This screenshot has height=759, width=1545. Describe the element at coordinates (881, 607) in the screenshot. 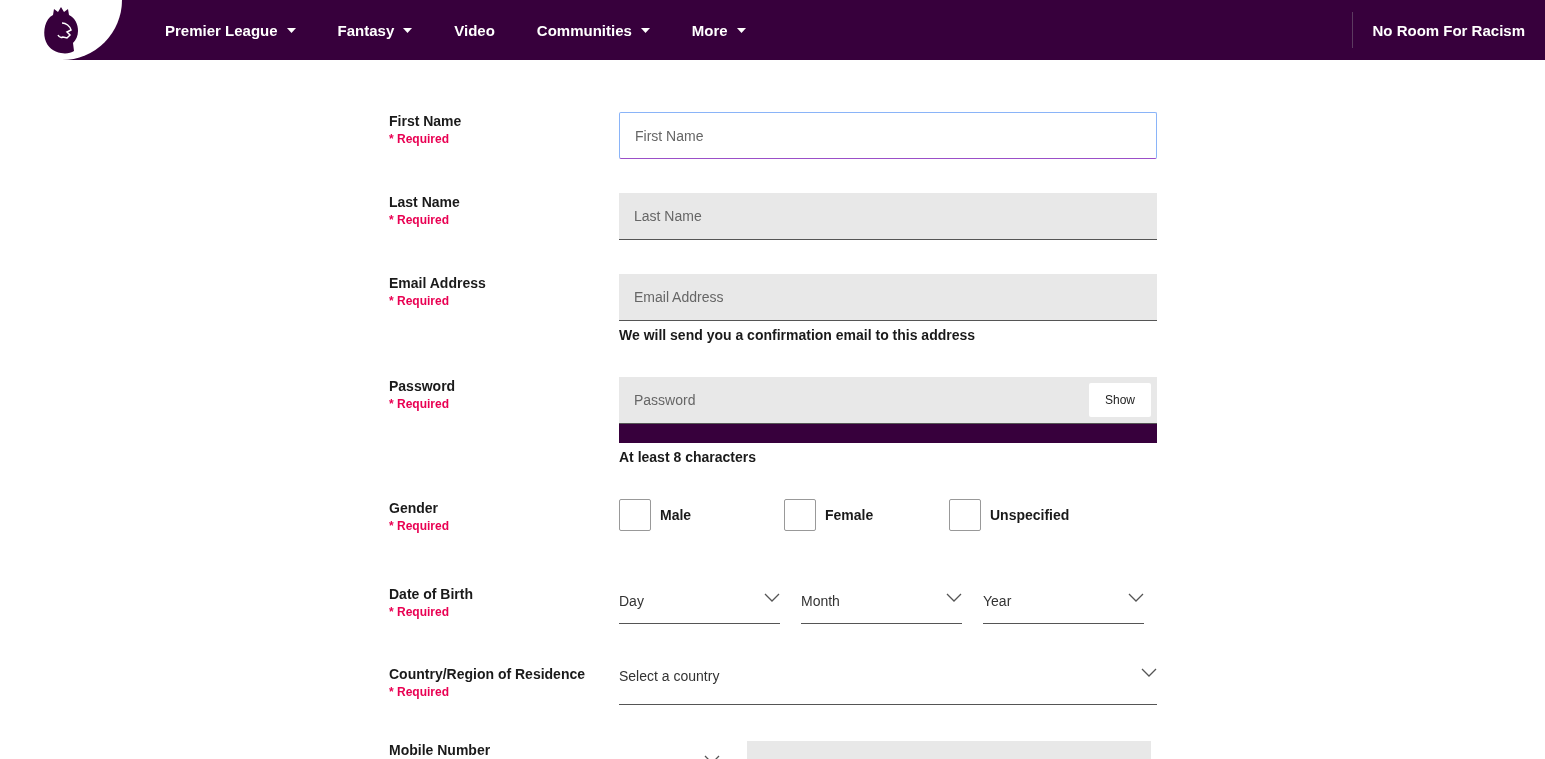

I see `dropdown-select: Month` at that location.